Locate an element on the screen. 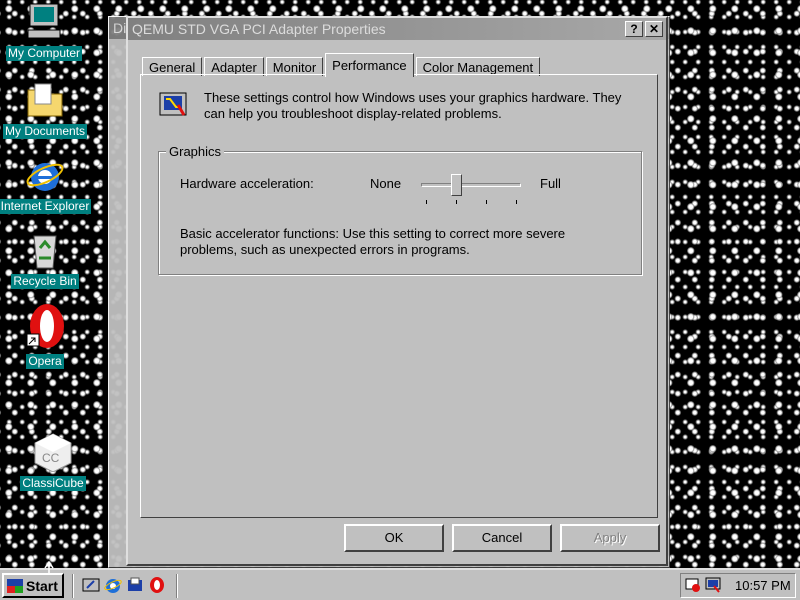  desktop-icon-my-documents: My Documents is located at coordinates (46, 109).